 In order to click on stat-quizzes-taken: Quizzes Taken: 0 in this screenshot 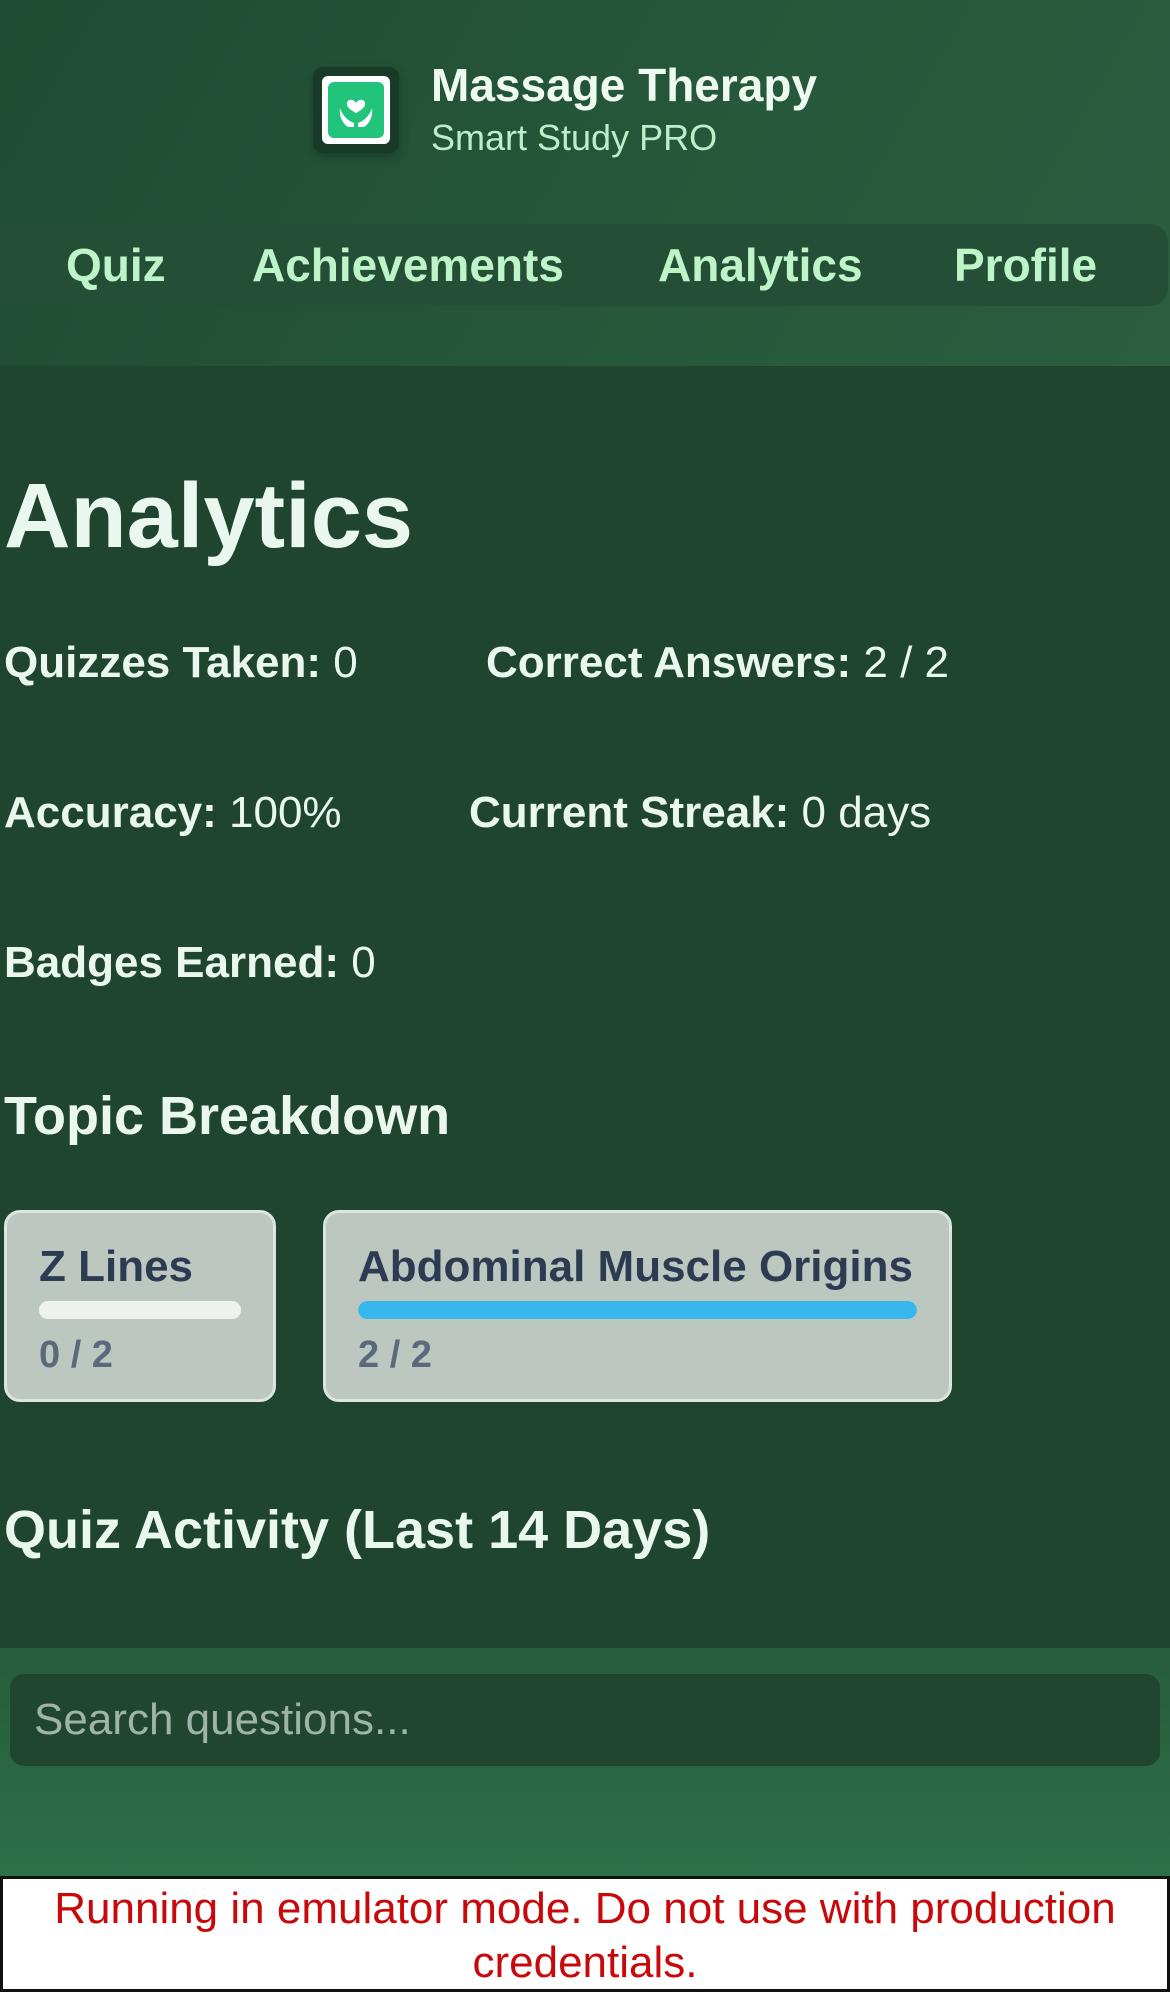, I will do `click(181, 663)`.